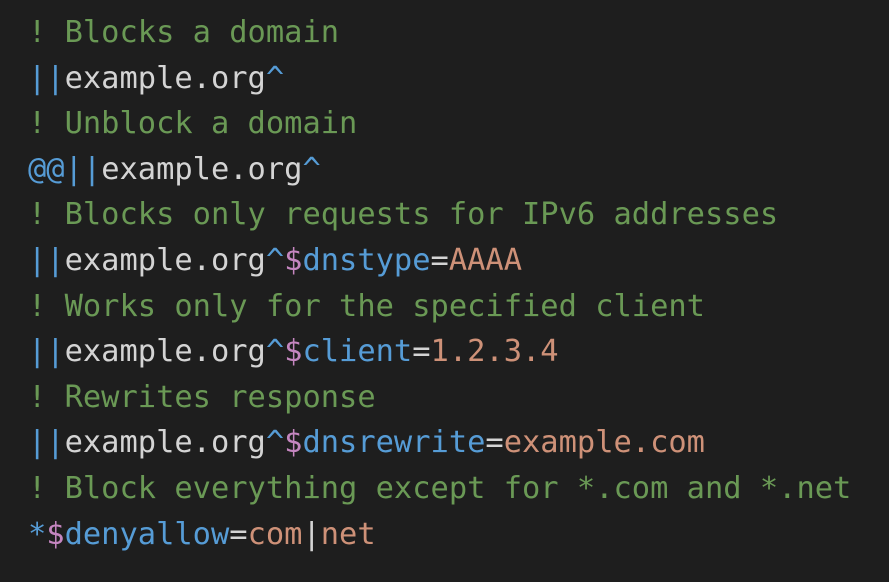 The width and height of the screenshot is (889, 582). I want to click on rule-operator: *, so click(37, 534).